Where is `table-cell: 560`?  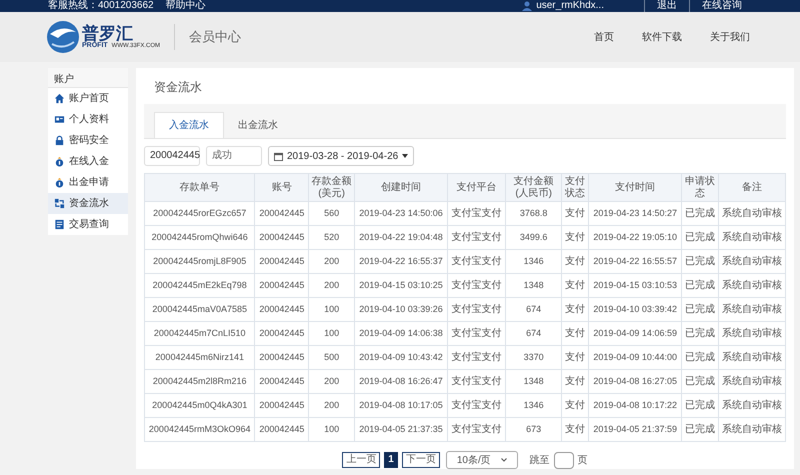 table-cell: 560 is located at coordinates (331, 214).